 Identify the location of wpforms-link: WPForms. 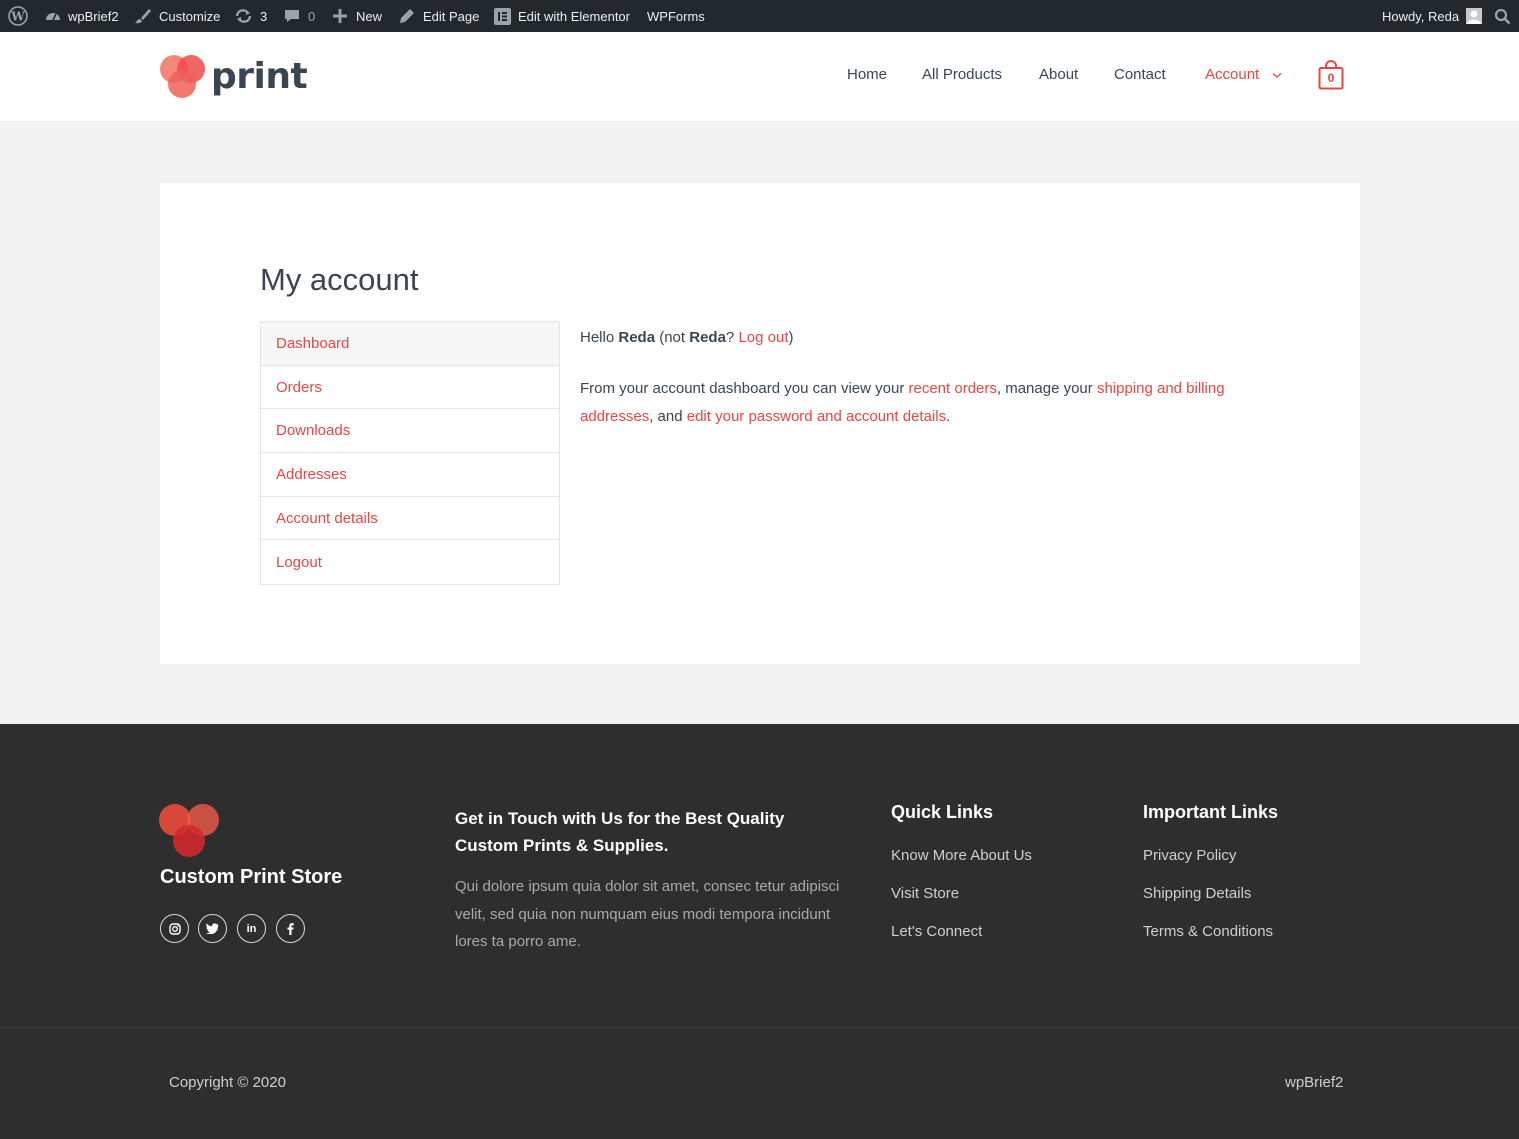
(676, 16).